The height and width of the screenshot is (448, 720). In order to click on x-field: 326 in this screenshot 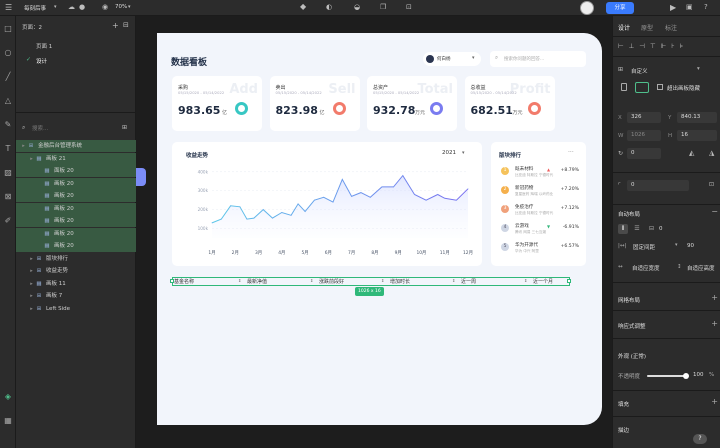, I will do `click(644, 117)`.